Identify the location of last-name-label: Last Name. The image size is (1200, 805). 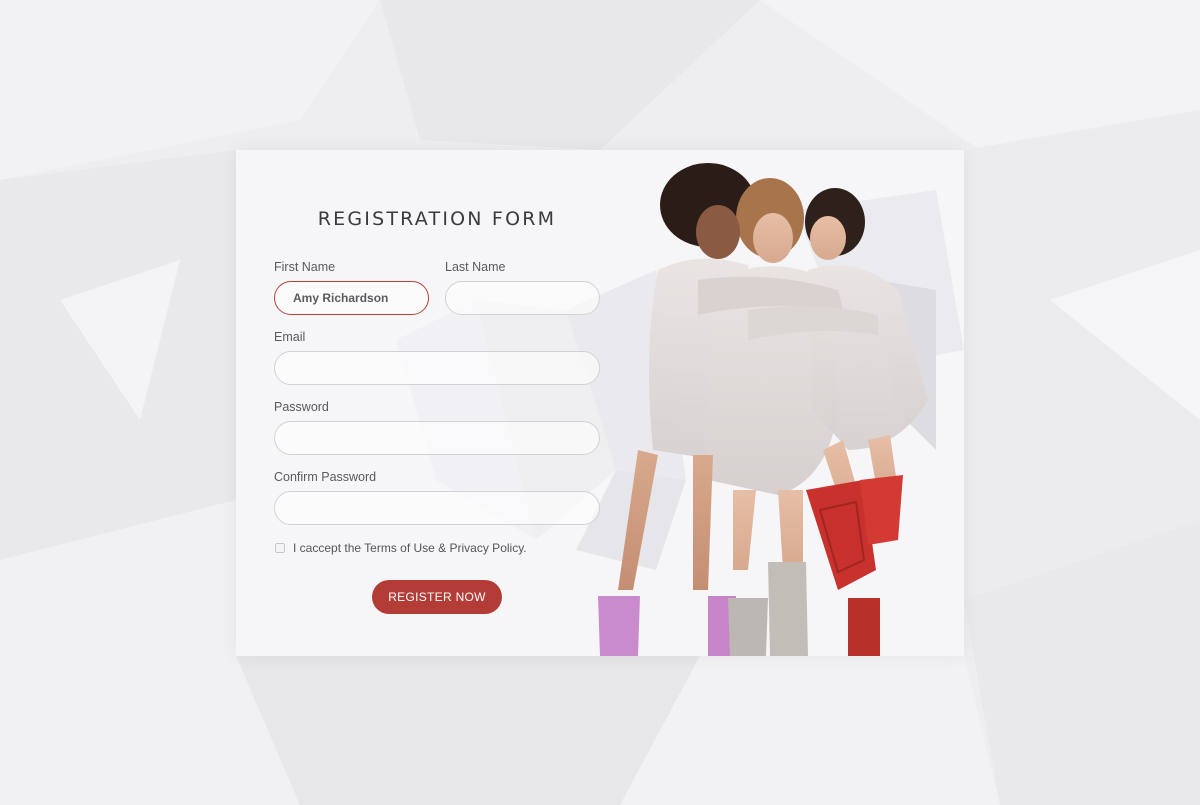
(475, 267).